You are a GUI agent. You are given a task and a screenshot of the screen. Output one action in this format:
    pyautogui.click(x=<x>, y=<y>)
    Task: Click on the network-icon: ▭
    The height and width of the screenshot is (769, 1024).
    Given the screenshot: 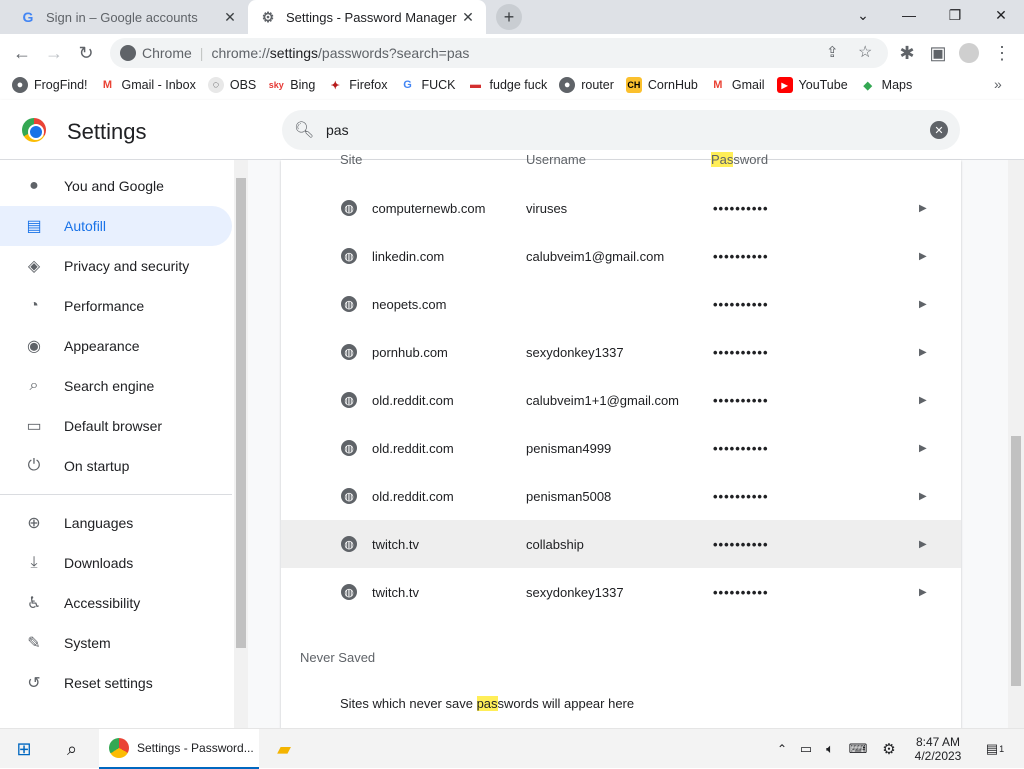 What is the action you would take?
    pyautogui.click(x=806, y=749)
    